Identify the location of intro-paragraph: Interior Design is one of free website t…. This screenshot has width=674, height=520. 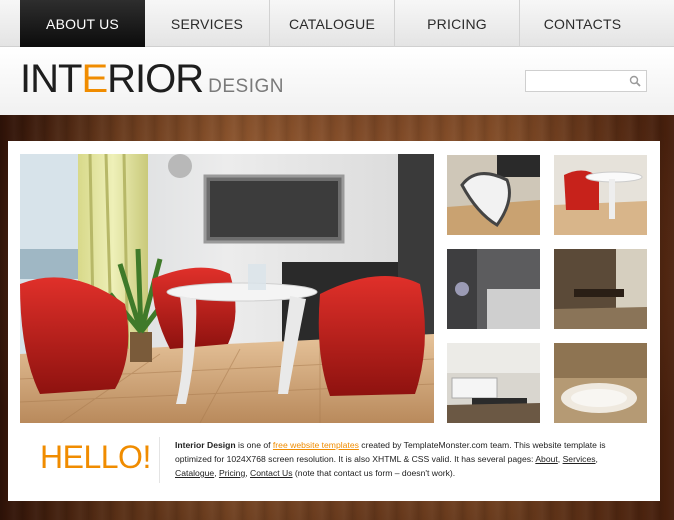
(395, 459).